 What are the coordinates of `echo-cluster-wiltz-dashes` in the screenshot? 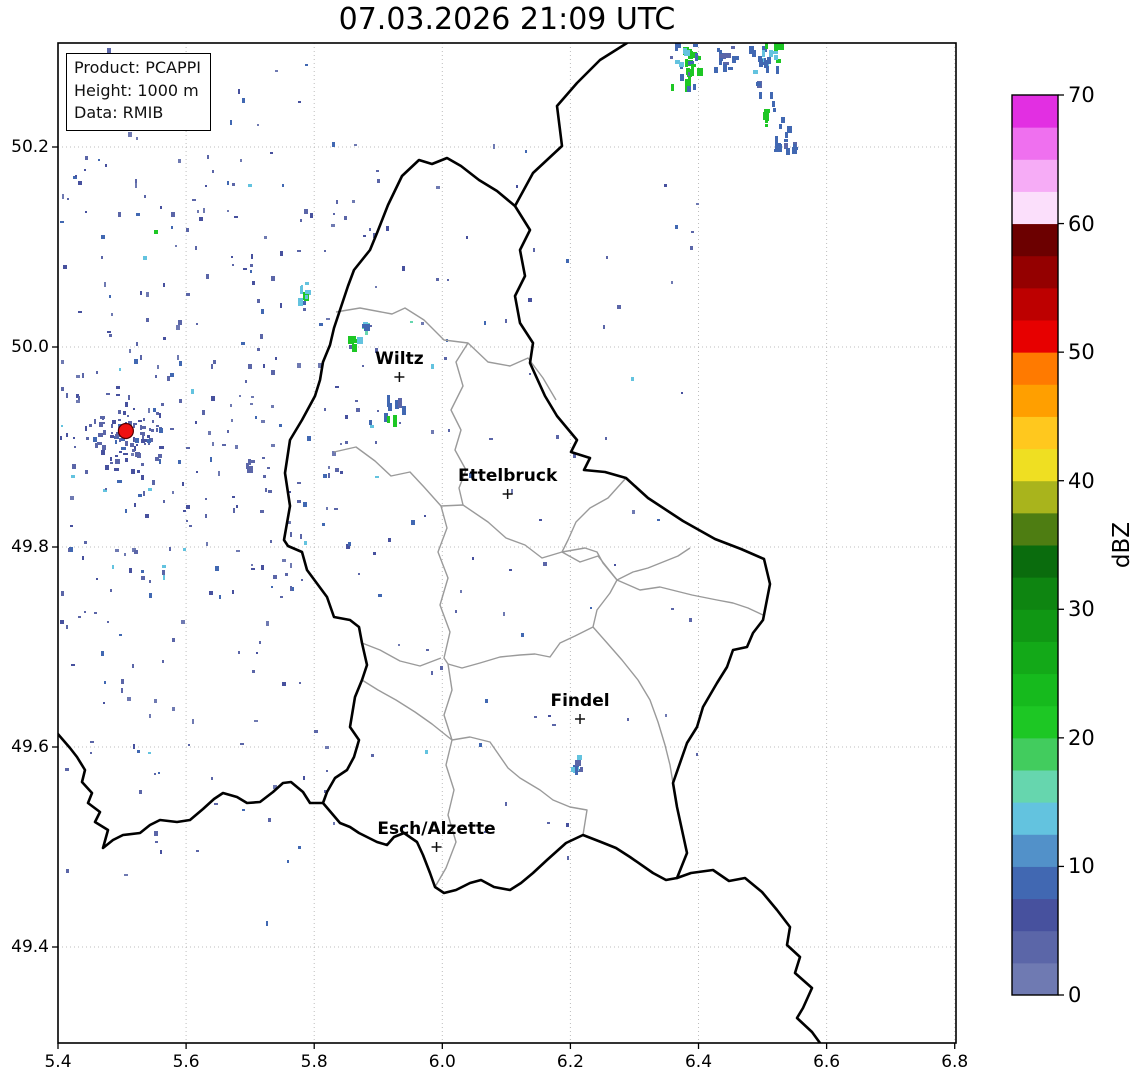 It's located at (395, 411).